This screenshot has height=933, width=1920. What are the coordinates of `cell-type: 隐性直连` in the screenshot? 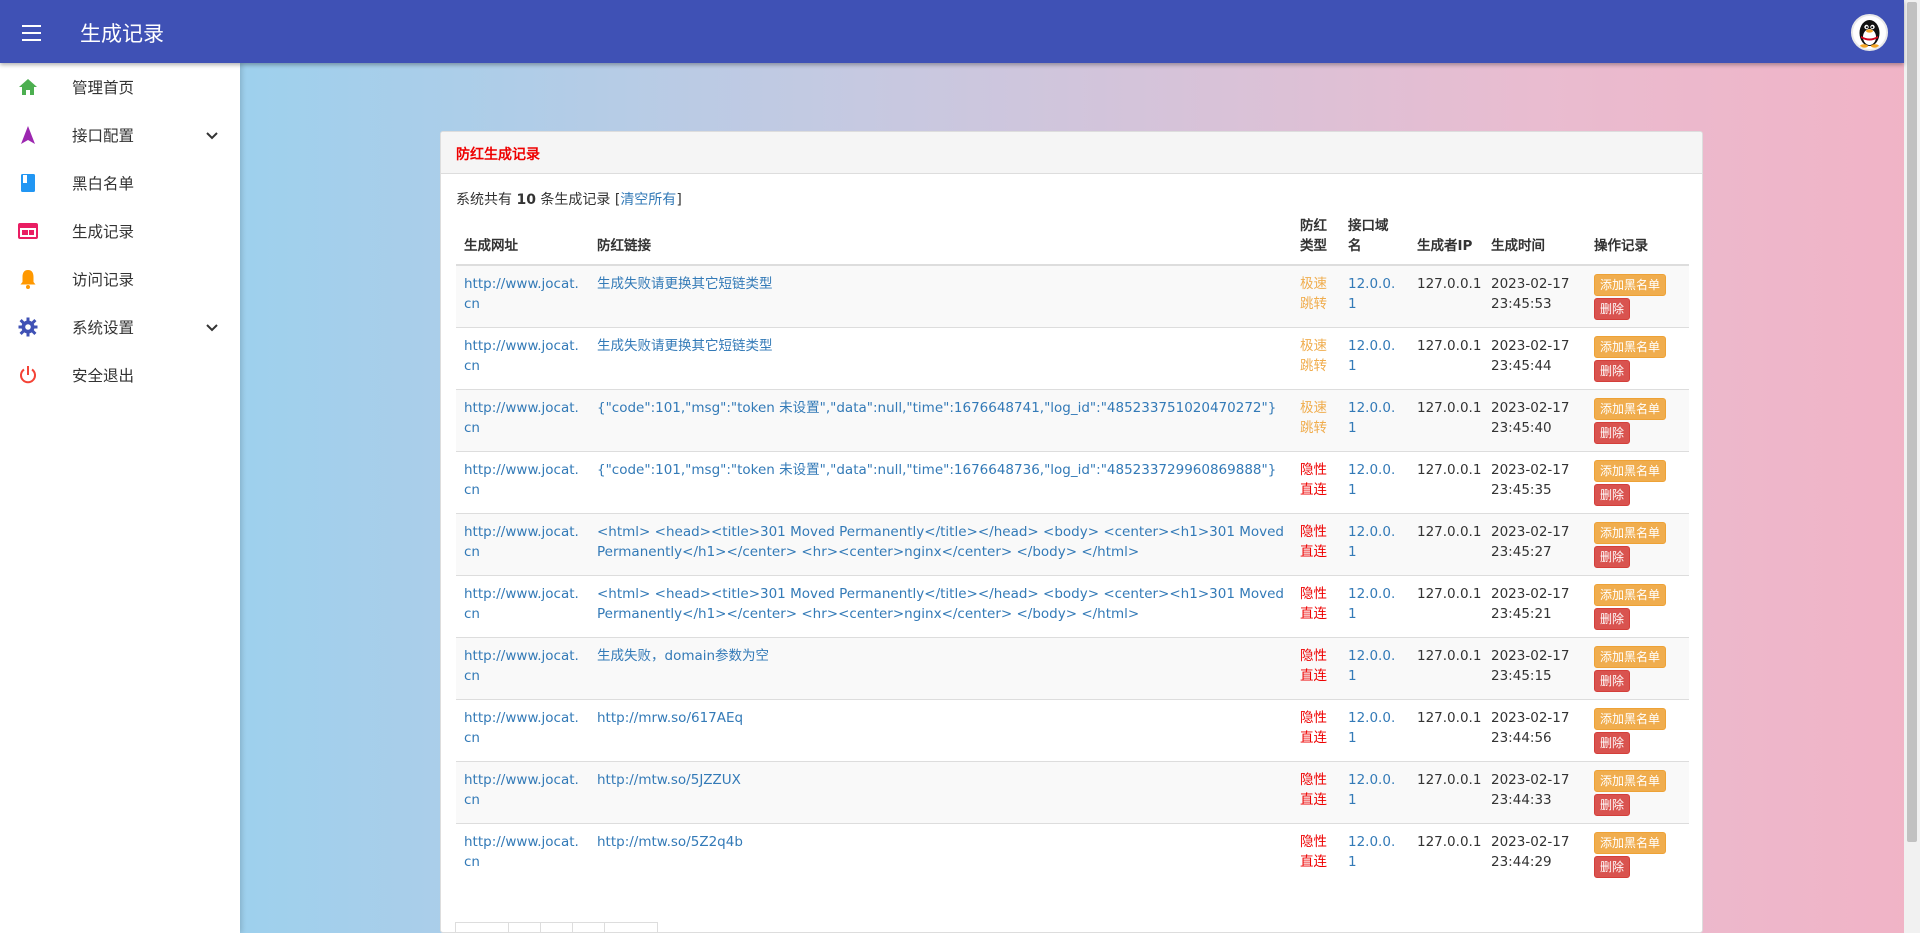 It's located at (1316, 853).